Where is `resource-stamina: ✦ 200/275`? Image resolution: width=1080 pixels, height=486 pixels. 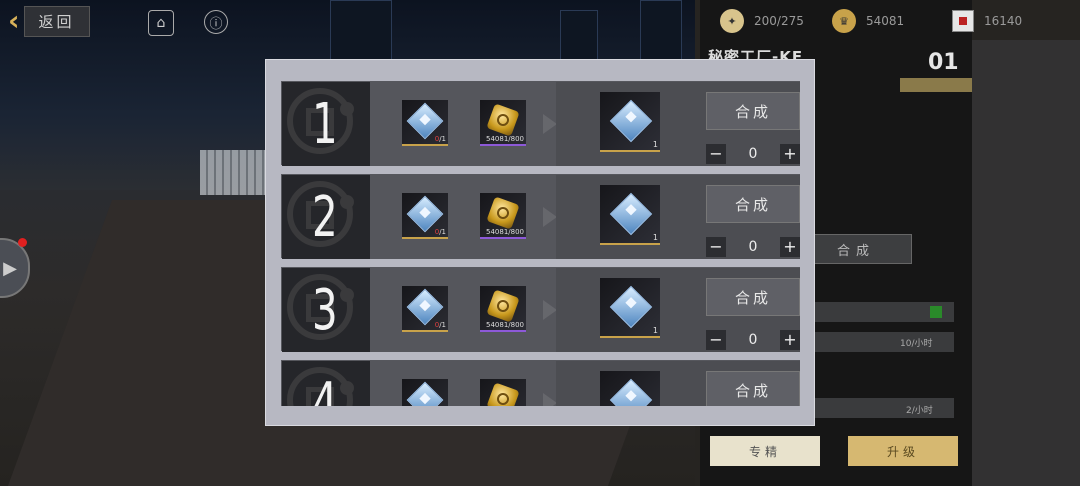 resource-stamina: ✦ 200/275 is located at coordinates (762, 21).